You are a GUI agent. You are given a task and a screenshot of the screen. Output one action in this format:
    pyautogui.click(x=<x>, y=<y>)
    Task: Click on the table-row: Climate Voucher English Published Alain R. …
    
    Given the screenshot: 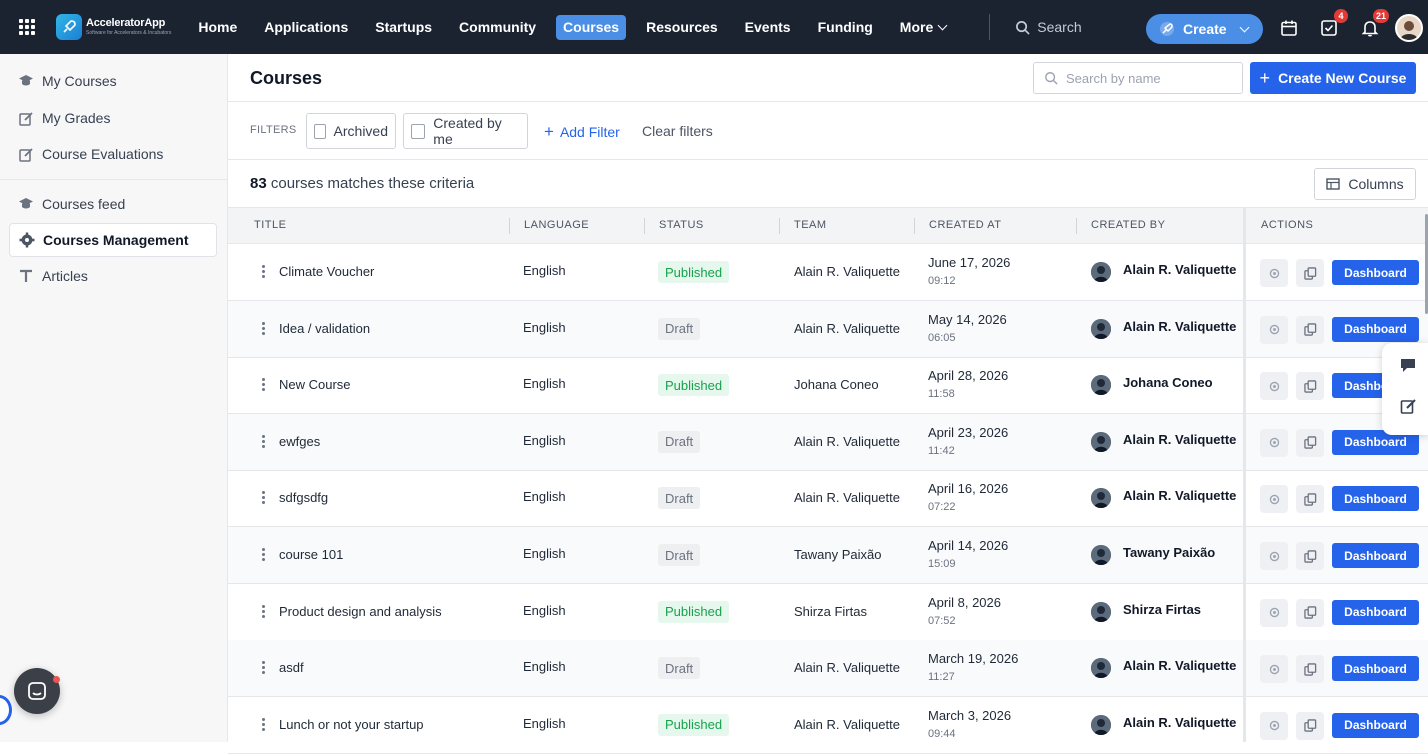 What is the action you would take?
    pyautogui.click(x=828, y=272)
    